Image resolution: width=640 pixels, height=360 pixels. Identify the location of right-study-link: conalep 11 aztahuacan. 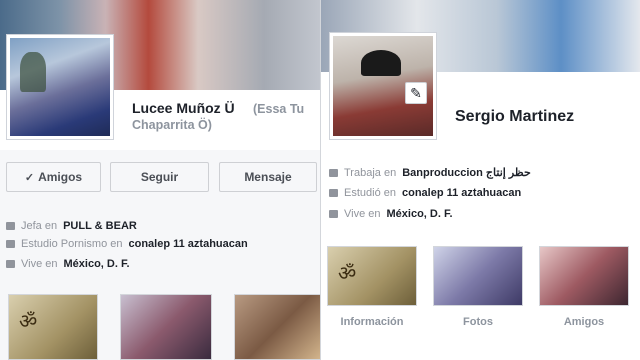
(461, 193).